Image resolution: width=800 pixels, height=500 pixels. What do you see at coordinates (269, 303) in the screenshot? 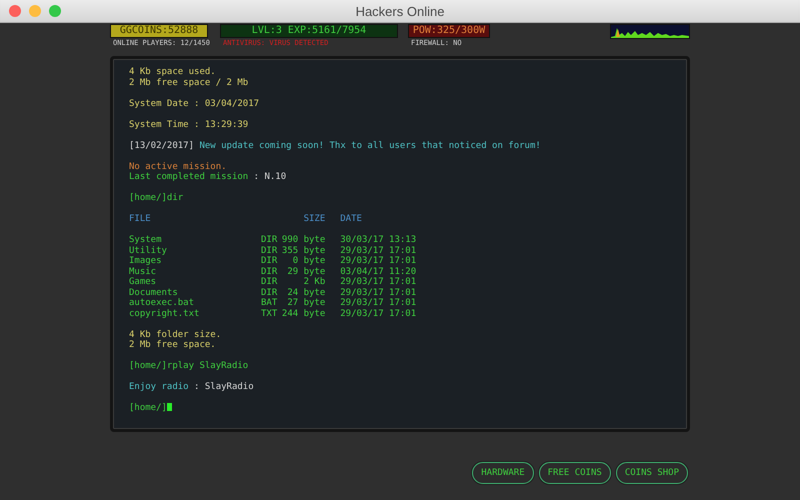
I see `table-cell: BAT` at bounding box center [269, 303].